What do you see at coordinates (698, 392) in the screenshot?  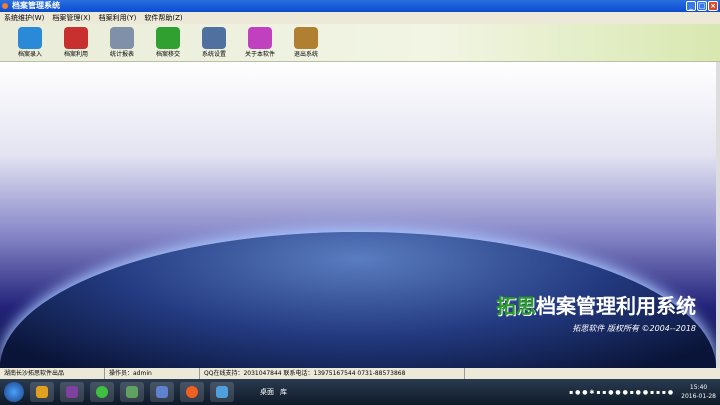 I see `clock: 15:40 2016-01-28` at bounding box center [698, 392].